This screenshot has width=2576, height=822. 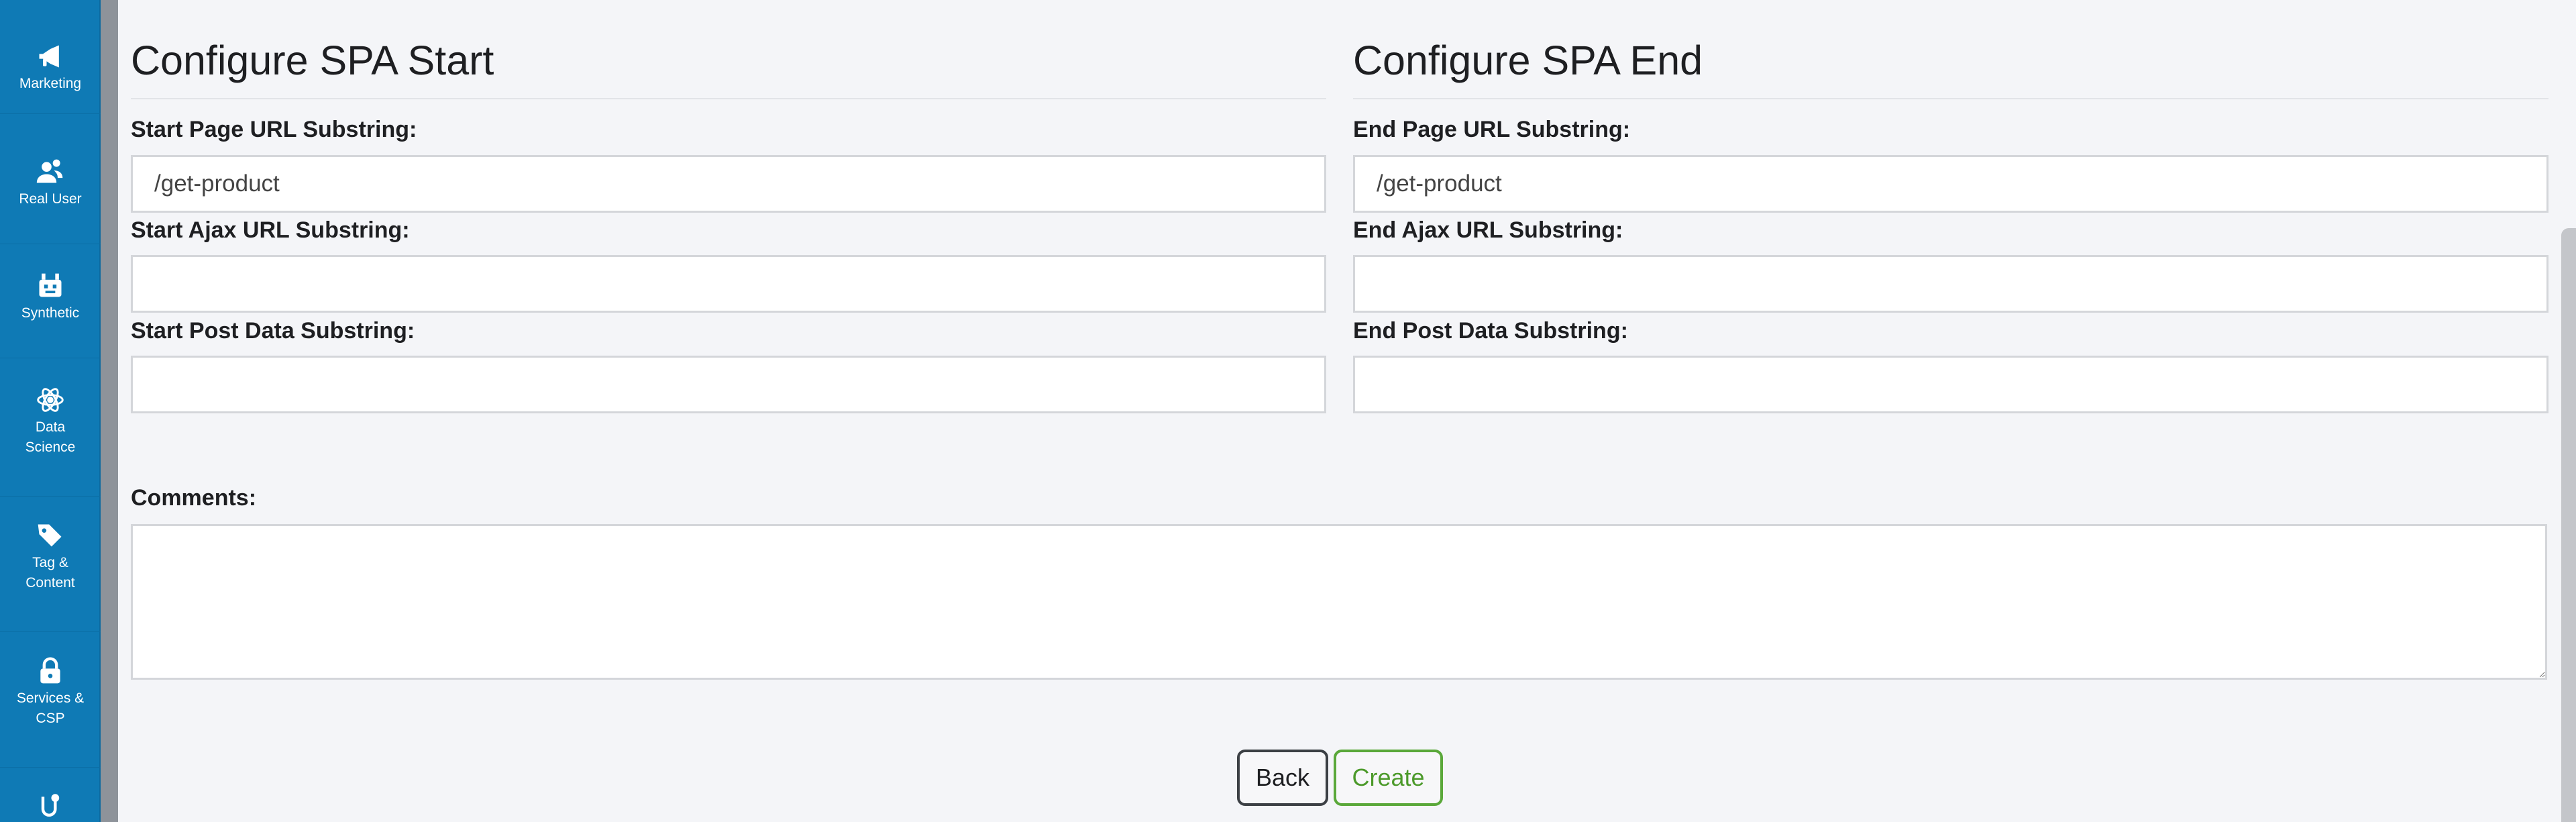 What do you see at coordinates (50, 83) in the screenshot?
I see `sidebar-item-label: Marketing` at bounding box center [50, 83].